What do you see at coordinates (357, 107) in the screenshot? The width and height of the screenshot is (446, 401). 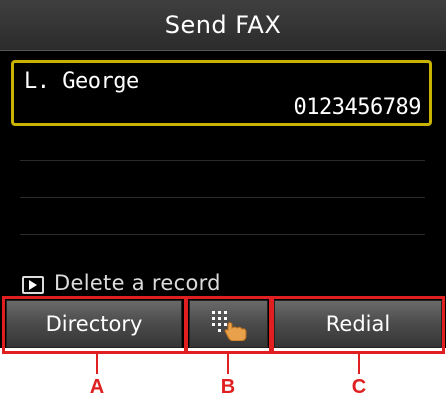 I see `record-number: 0123456789` at bounding box center [357, 107].